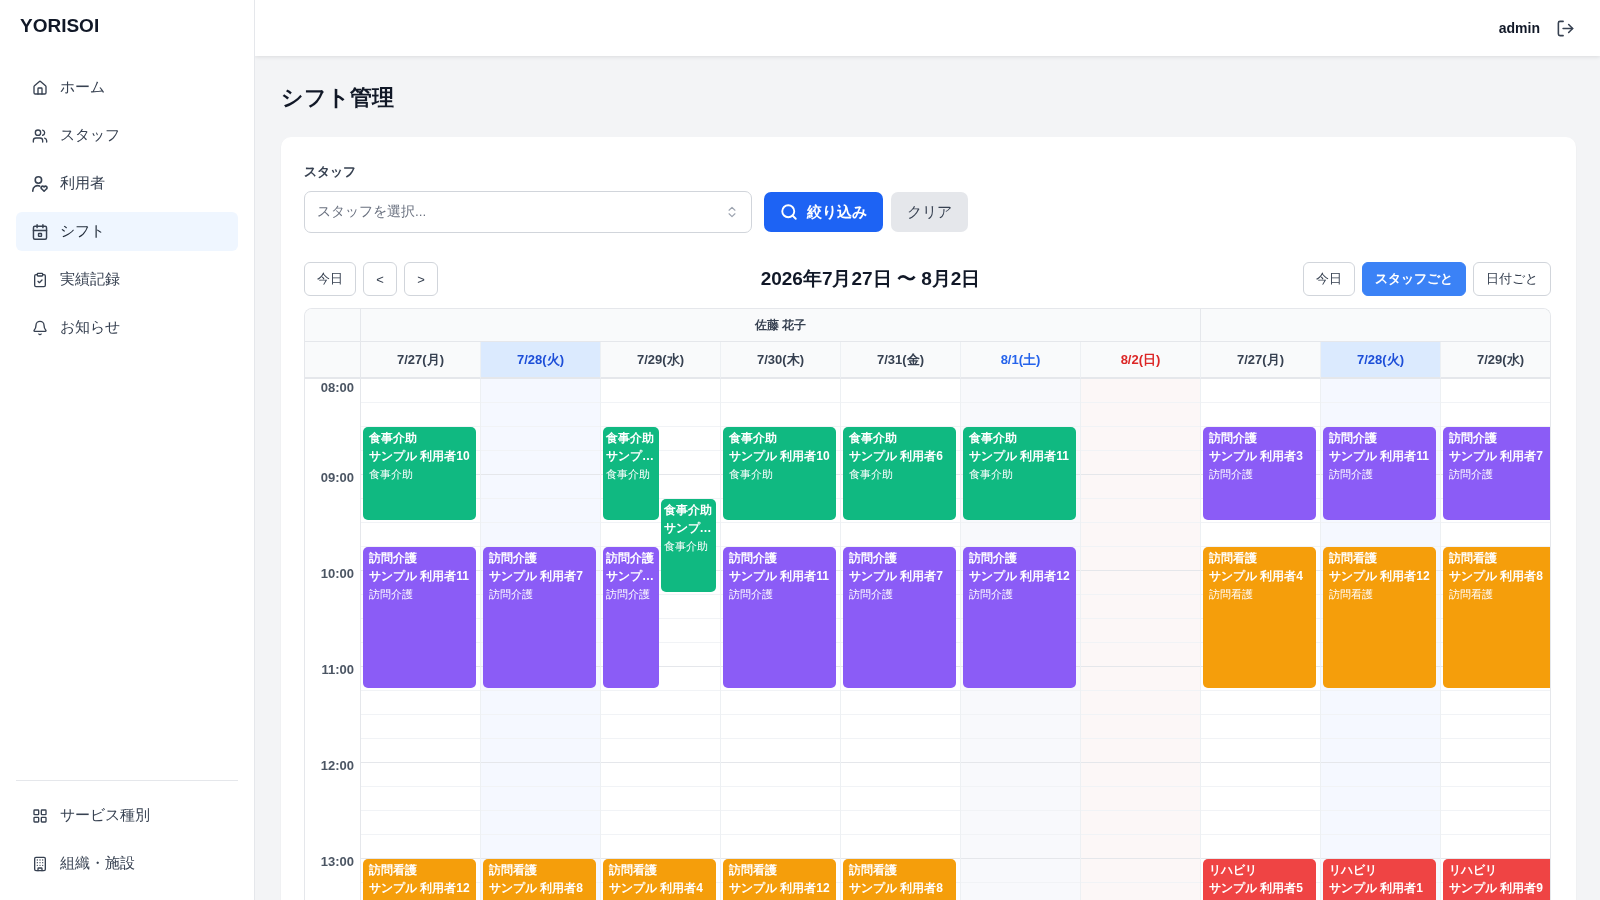 The height and width of the screenshot is (900, 1600). I want to click on time-label: 11:00, so click(337, 670).